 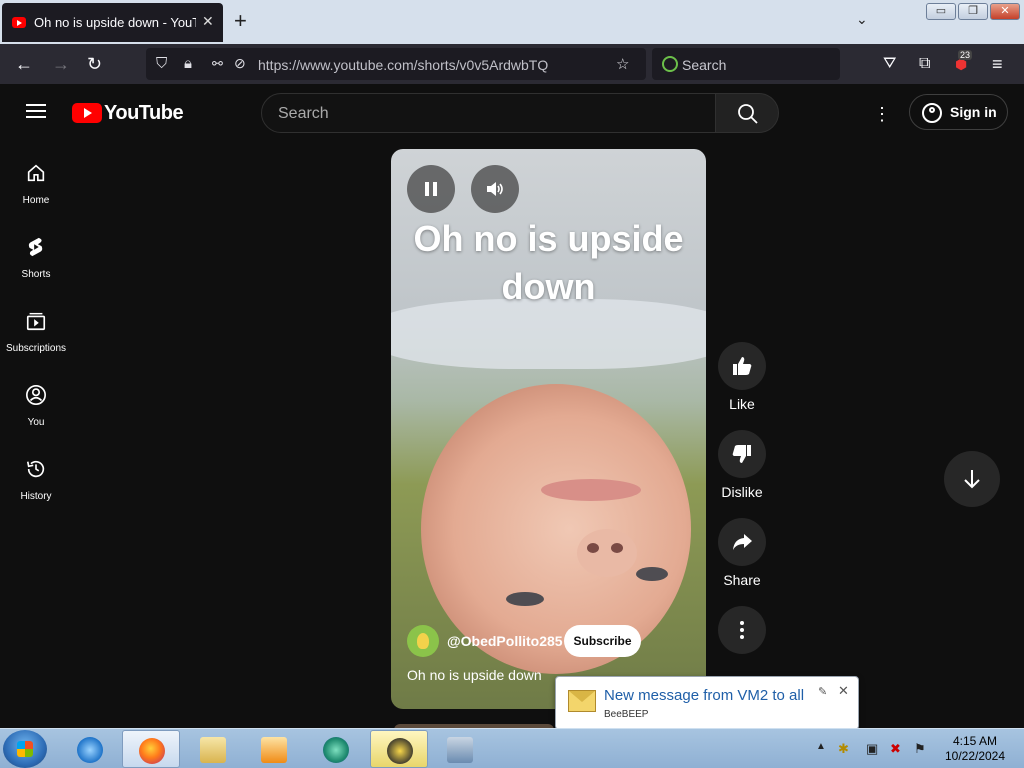 What do you see at coordinates (707, 707) in the screenshot?
I see `beebeep-notification: New message from VM2 to all BeeBEEP ✎ ✕` at bounding box center [707, 707].